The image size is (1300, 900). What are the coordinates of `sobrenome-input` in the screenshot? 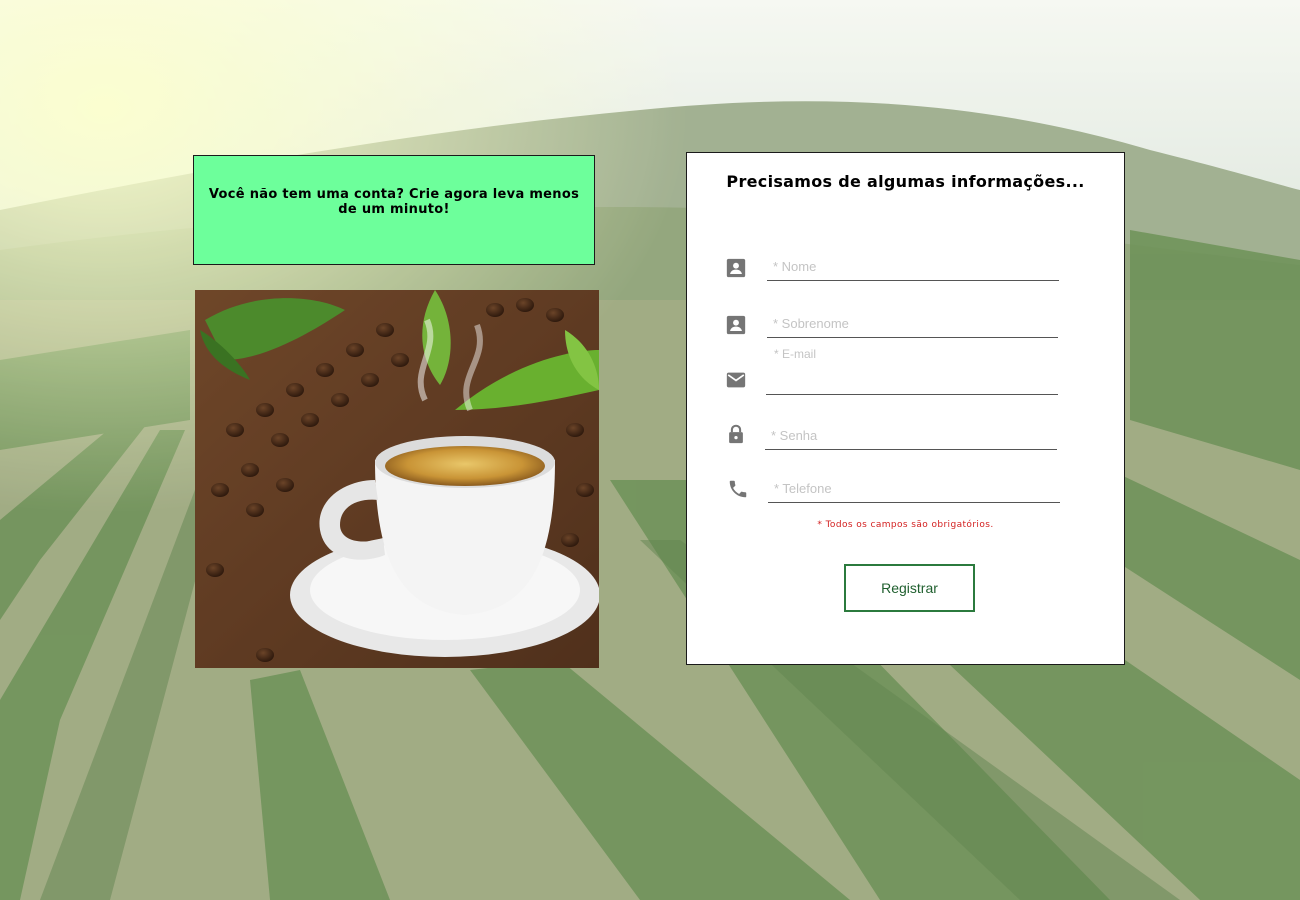 It's located at (912, 324).